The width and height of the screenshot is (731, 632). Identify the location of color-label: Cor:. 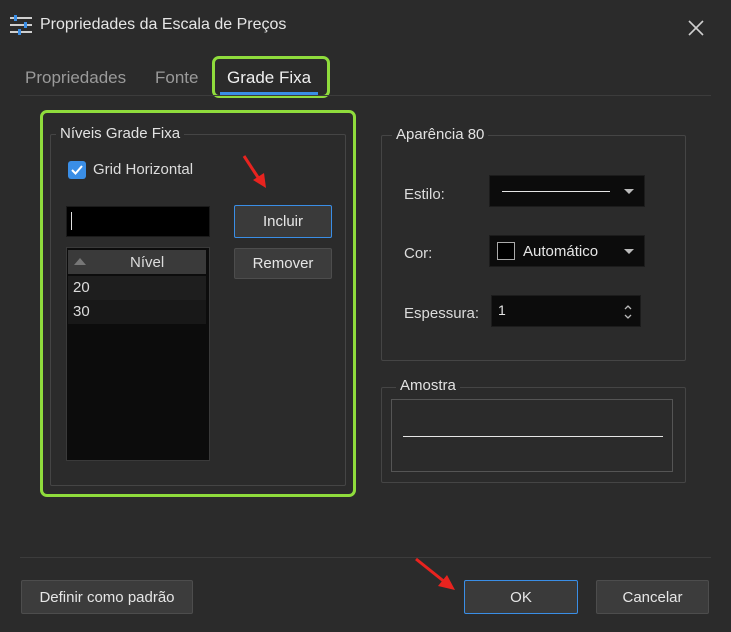
(418, 253).